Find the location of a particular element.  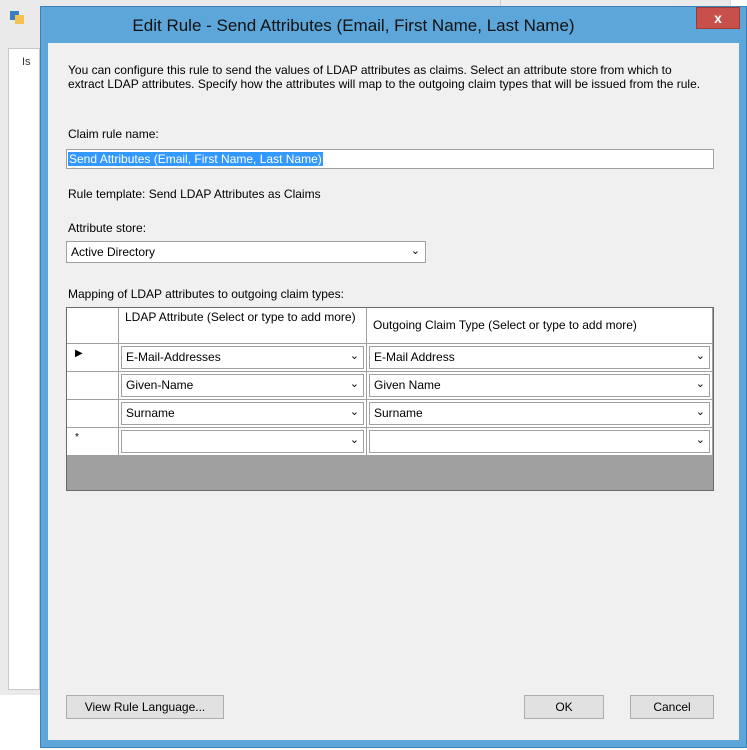

claim-type-value: Given Name is located at coordinates (407, 385).